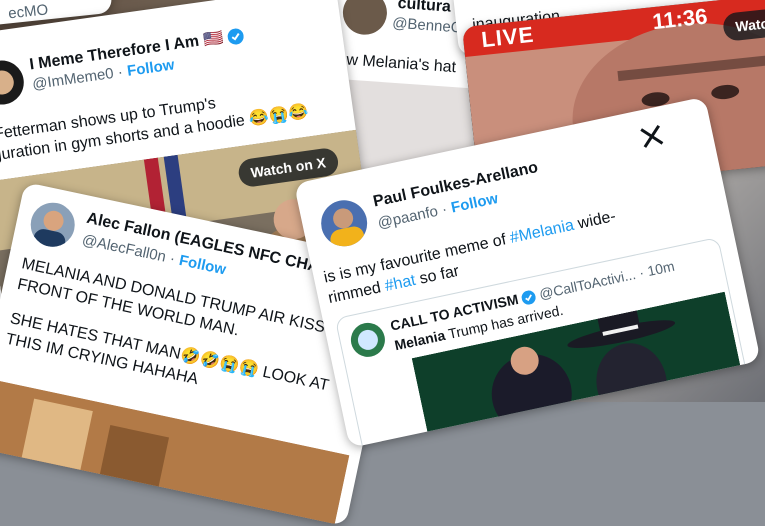 Image resolution: width=765 pixels, height=526 pixels. I want to click on hashtag-hat: #hat, so click(400, 283).